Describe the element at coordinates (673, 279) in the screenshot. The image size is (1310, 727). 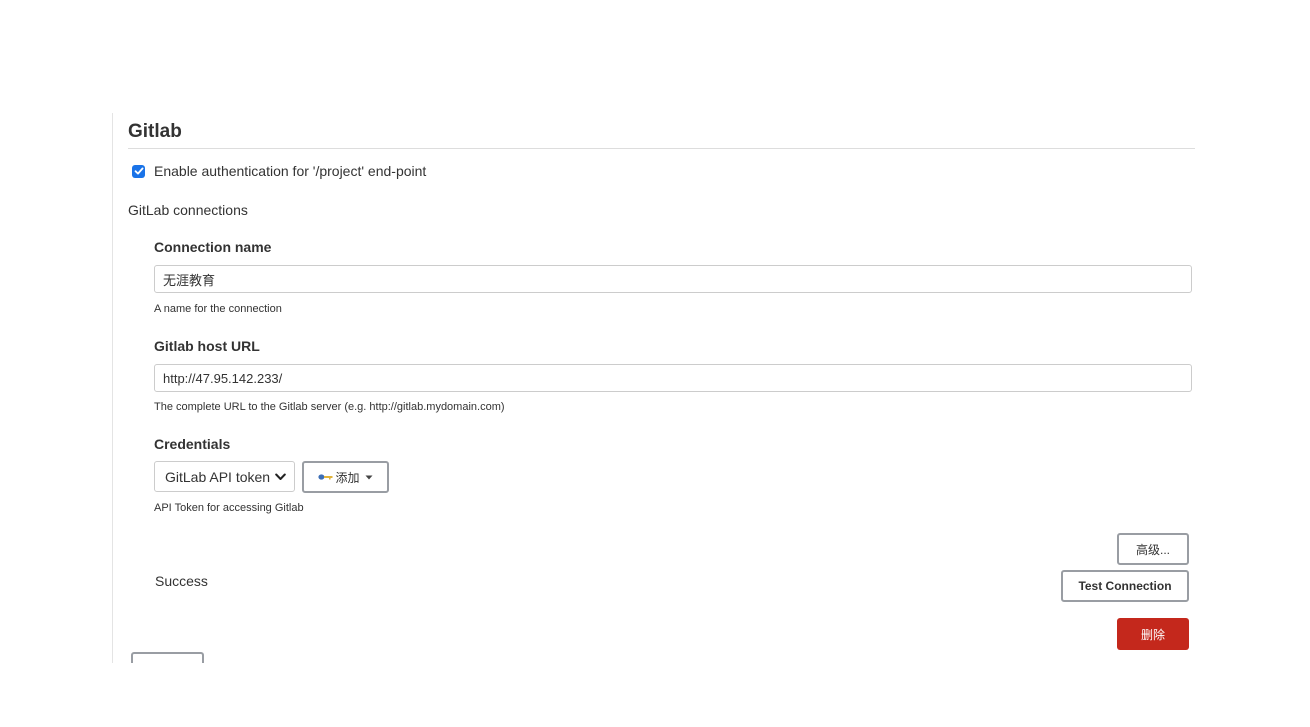
I see `connection-name-input` at that location.